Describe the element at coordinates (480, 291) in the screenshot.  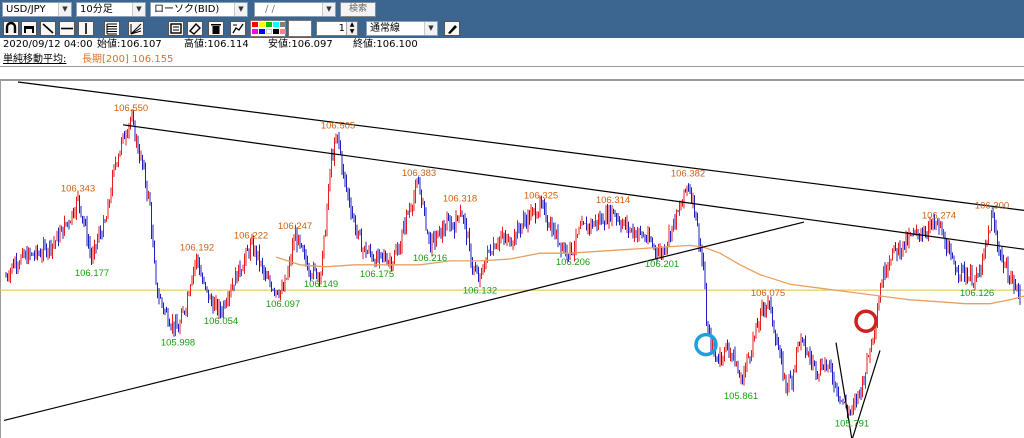
I see `low-price-label: 106.132` at that location.